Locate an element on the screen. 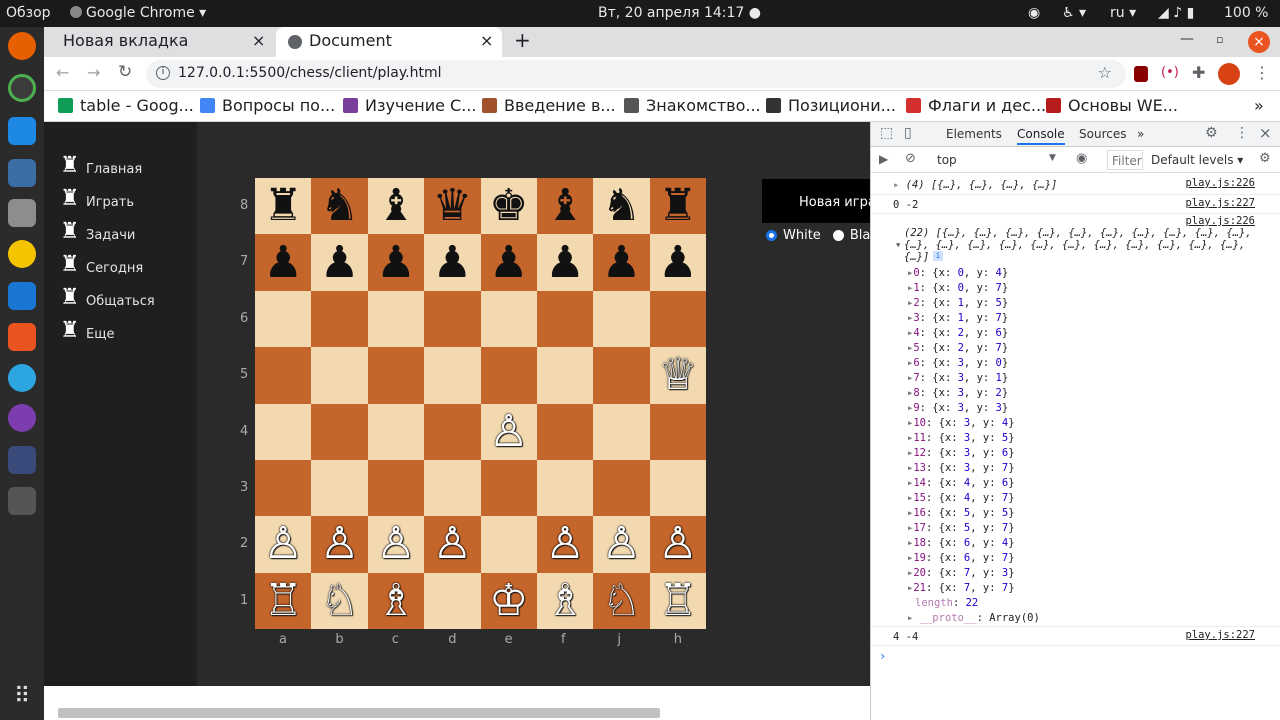 This screenshot has width=1280, height=720. square-b7: ♟ is located at coordinates (339, 262).